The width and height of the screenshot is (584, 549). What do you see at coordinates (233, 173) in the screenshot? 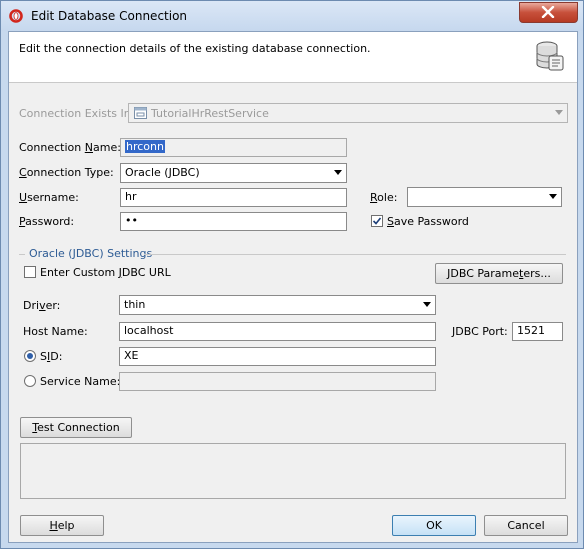
I see `connection-type-select: Oracle (JDBC)` at bounding box center [233, 173].